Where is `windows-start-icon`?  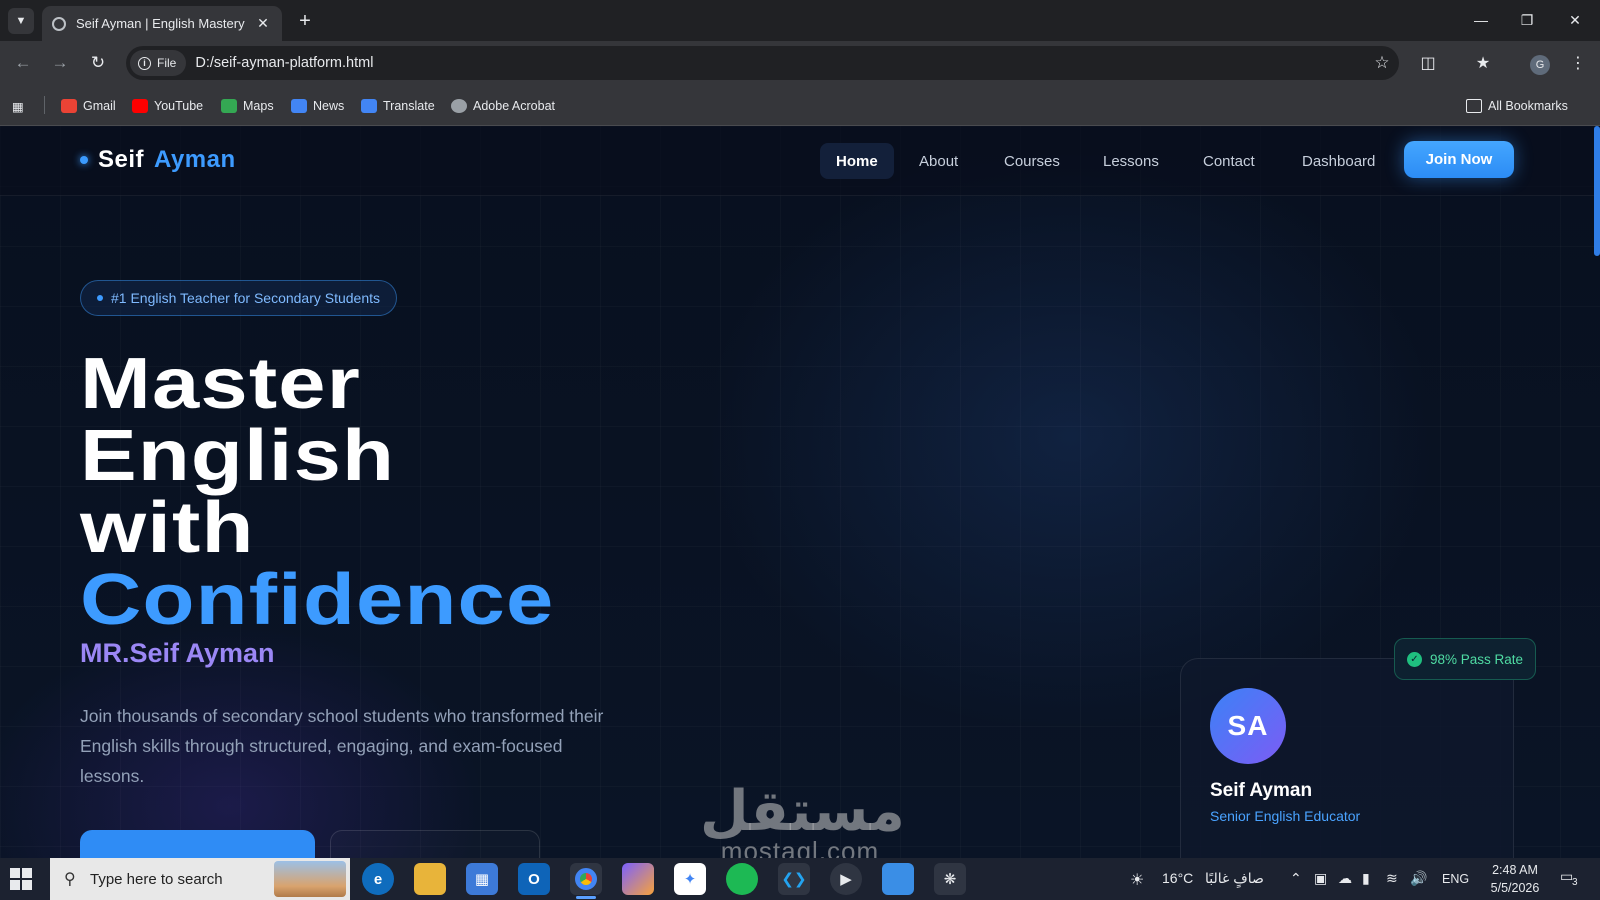
windows-start-icon is located at coordinates (21, 879).